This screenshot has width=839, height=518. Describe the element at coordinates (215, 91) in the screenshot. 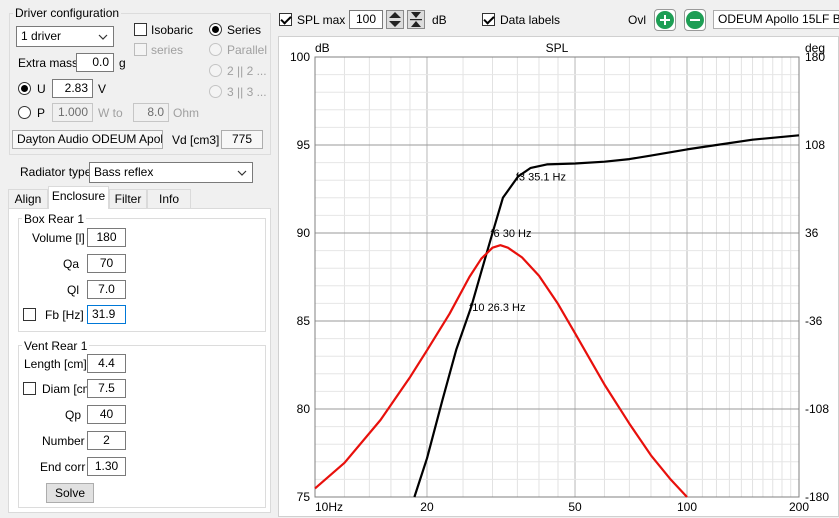

I see `option-3-radio` at that location.